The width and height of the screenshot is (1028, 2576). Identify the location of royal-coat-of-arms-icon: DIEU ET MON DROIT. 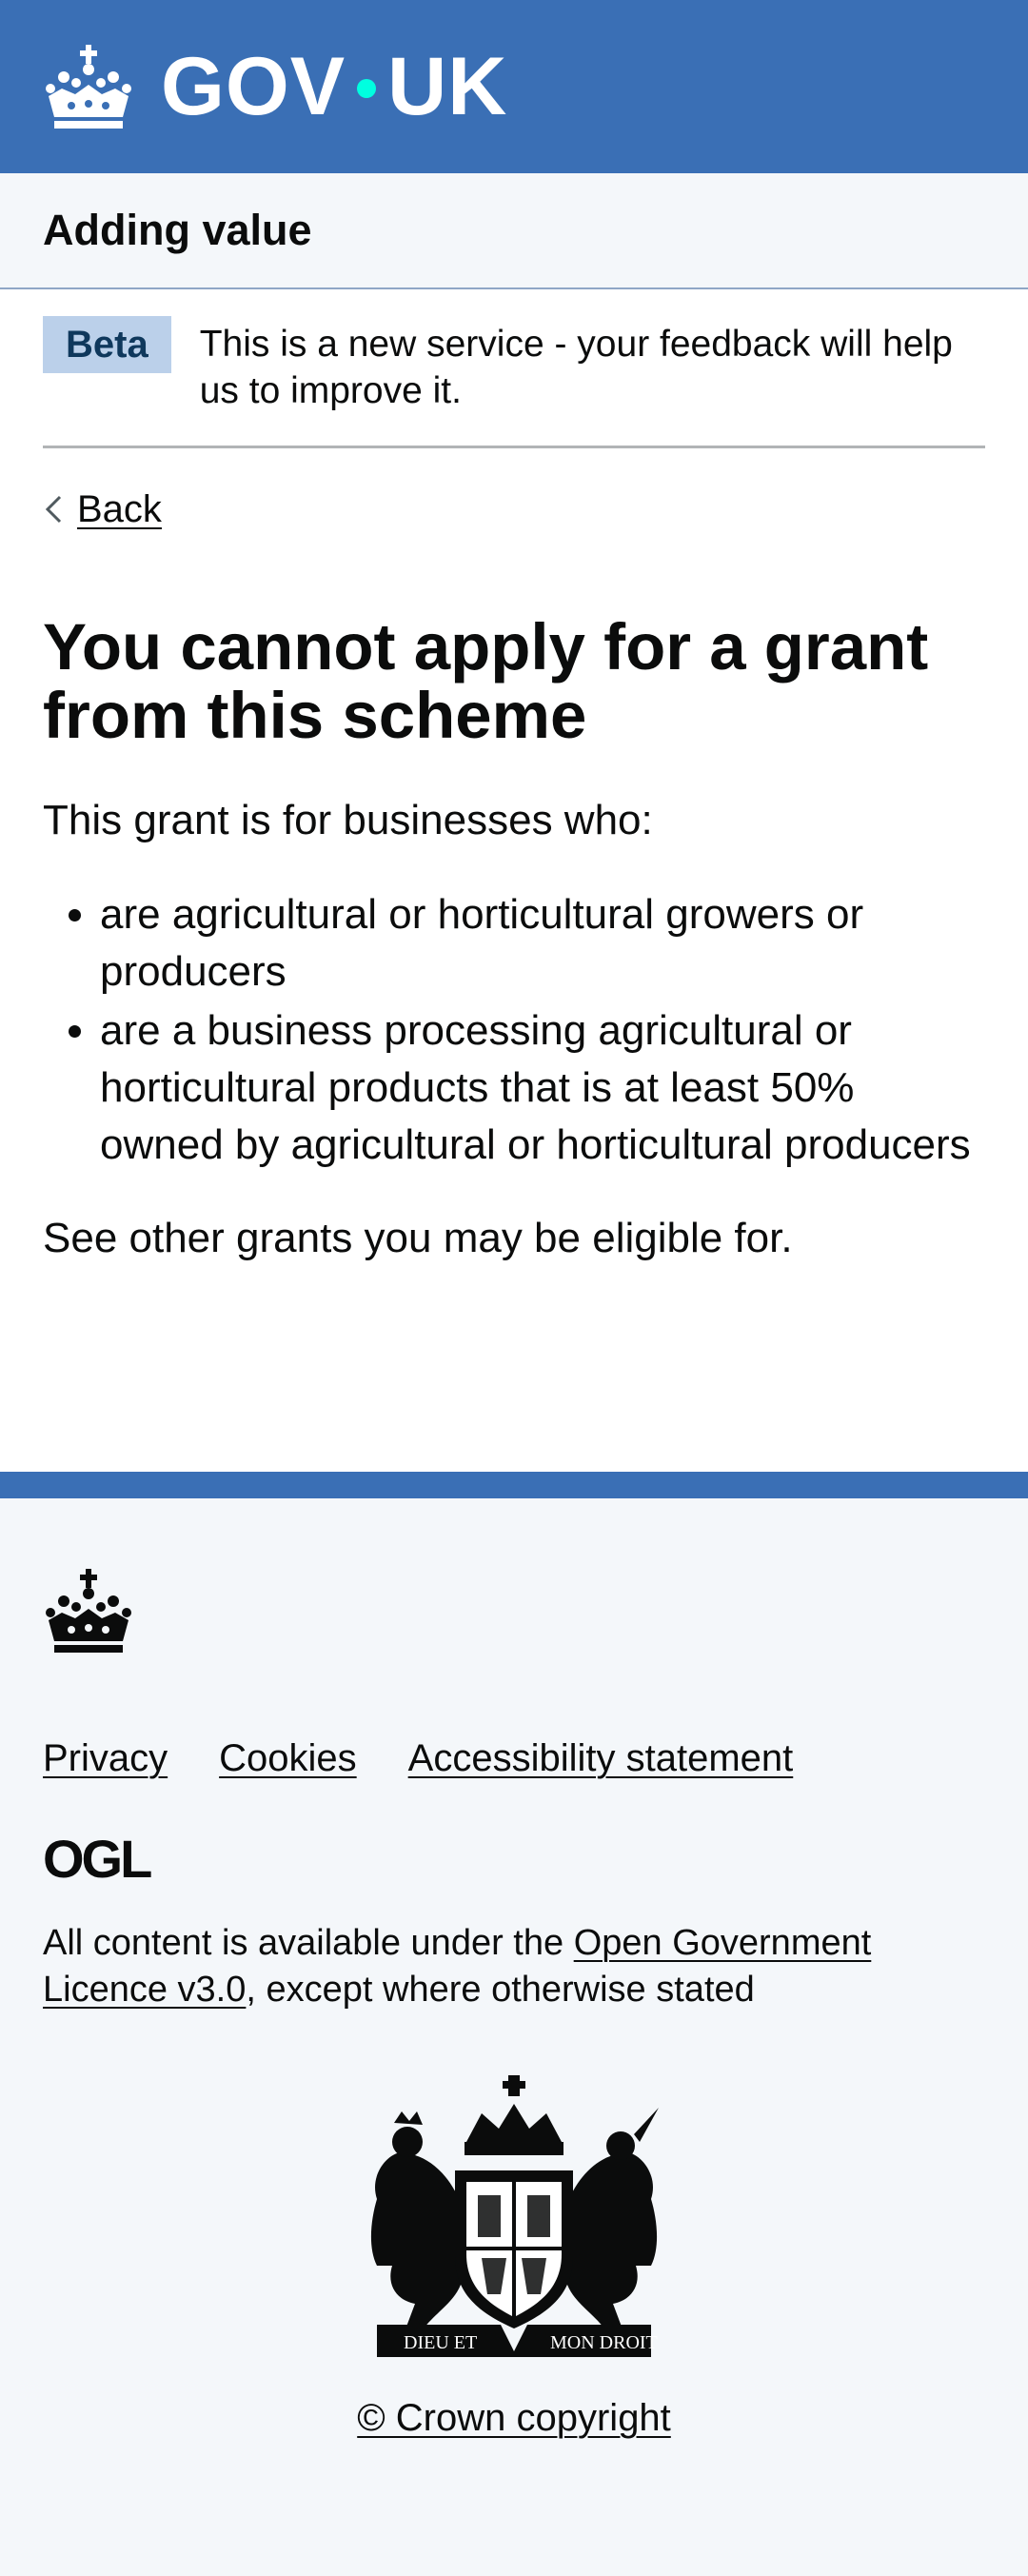
(514, 2215).